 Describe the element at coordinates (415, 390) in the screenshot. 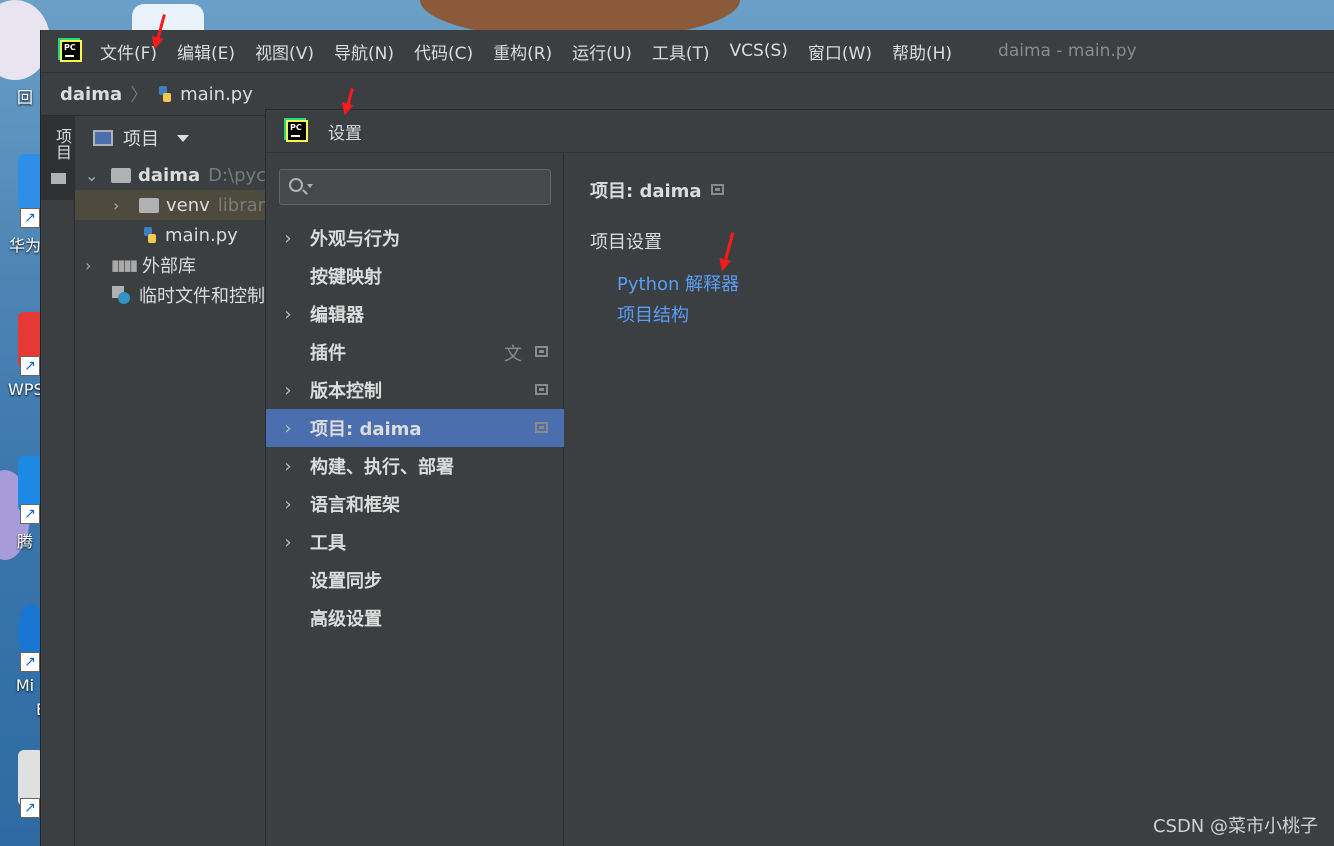

I see `settings-nav-vcs: › 版本控制` at that location.